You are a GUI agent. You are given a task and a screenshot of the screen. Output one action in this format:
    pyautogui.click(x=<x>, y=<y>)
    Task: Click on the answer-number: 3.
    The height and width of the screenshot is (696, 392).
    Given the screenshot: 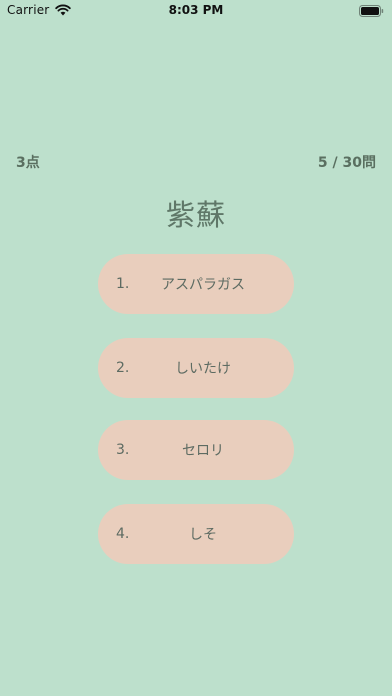 What is the action you would take?
    pyautogui.click(x=123, y=450)
    